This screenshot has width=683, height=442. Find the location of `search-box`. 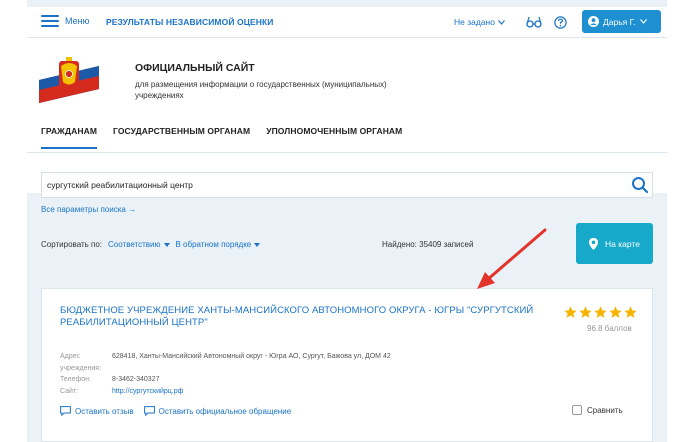

search-box is located at coordinates (347, 185).